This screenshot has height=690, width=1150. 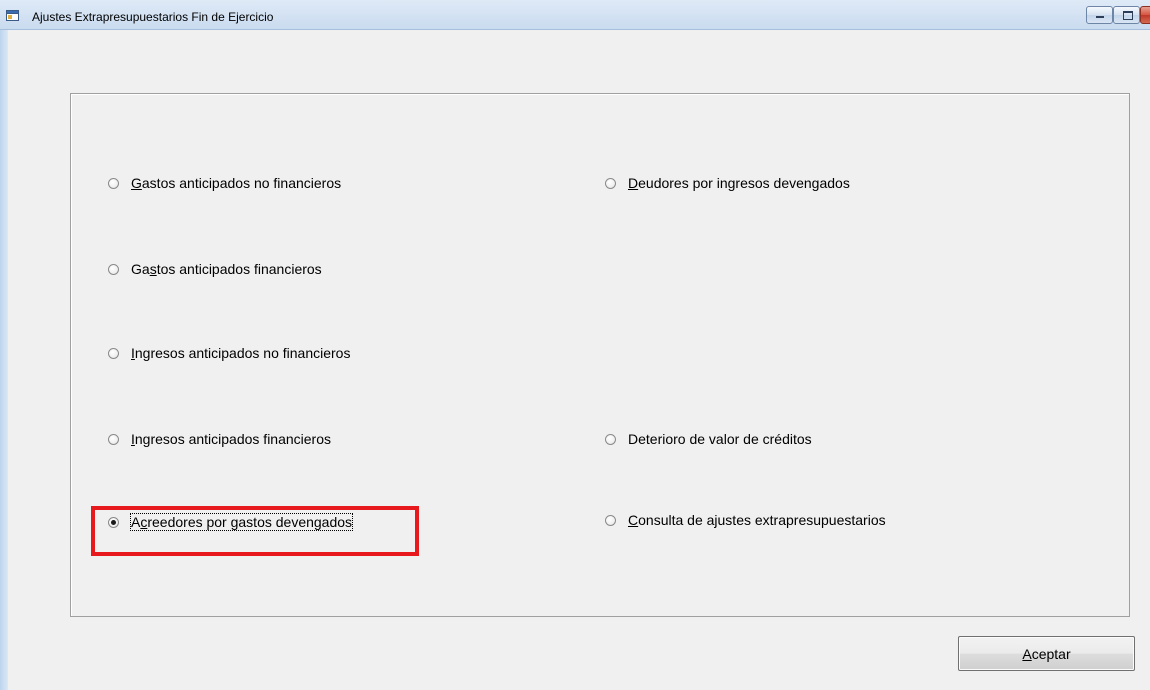 I want to click on radio-consulta-de-ajustes-extrapresupuestarios: Consulta de ajustes extrapresupuestarios, so click(x=745, y=520).